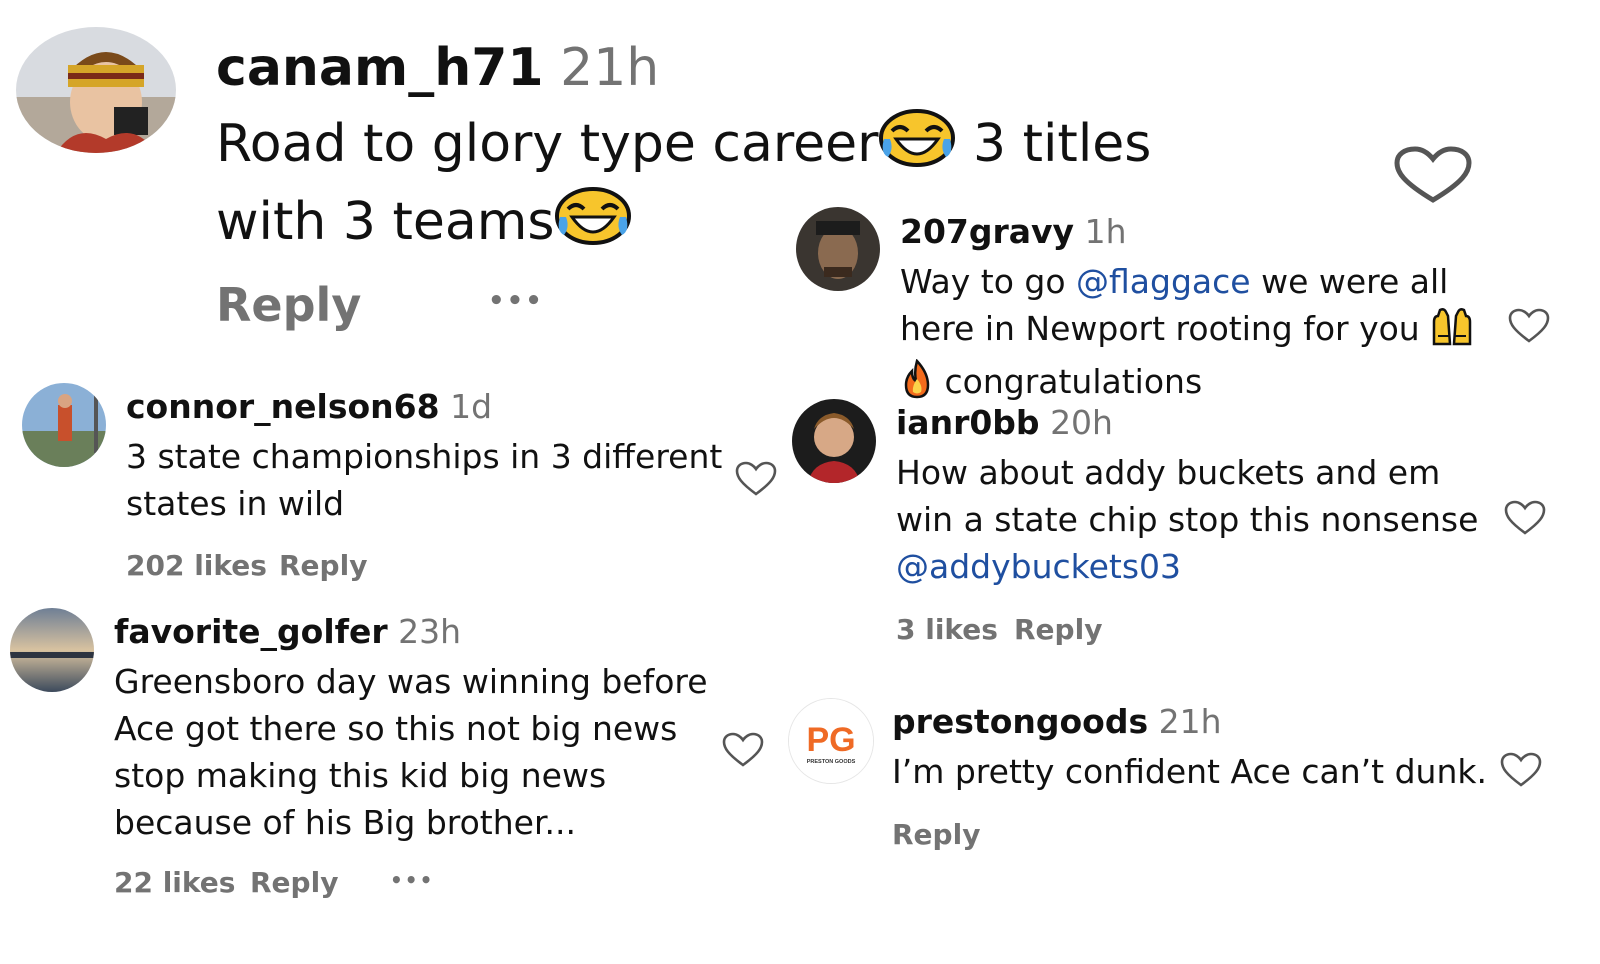 Image resolution: width=1600 pixels, height=964 pixels. Describe the element at coordinates (987, 231) in the screenshot. I see `comment-username: 207gravy` at that location.